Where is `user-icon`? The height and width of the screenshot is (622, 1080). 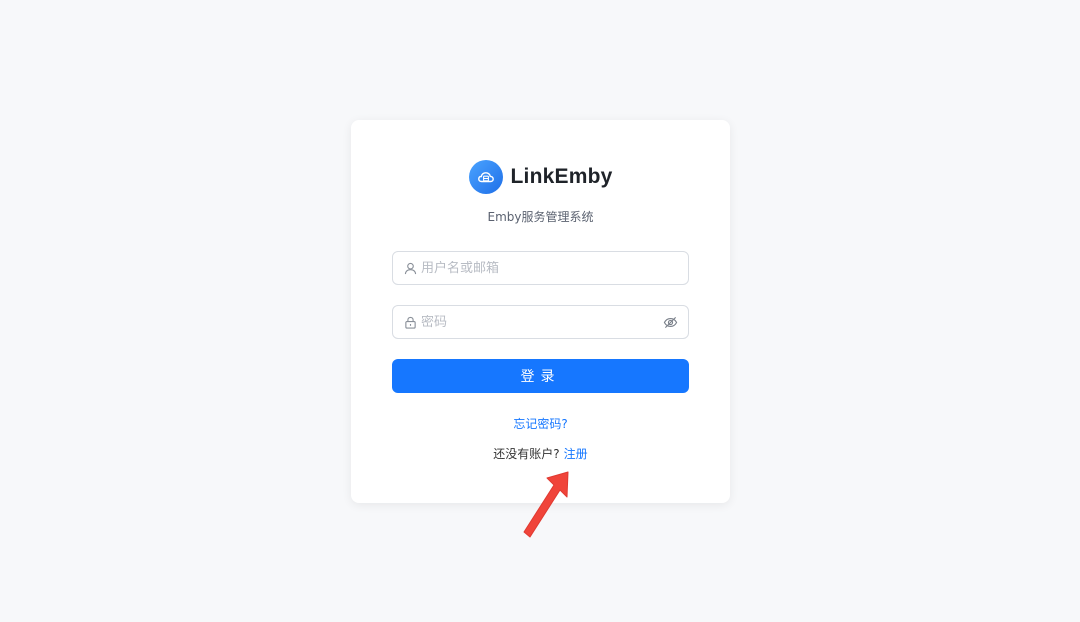 user-icon is located at coordinates (410, 268).